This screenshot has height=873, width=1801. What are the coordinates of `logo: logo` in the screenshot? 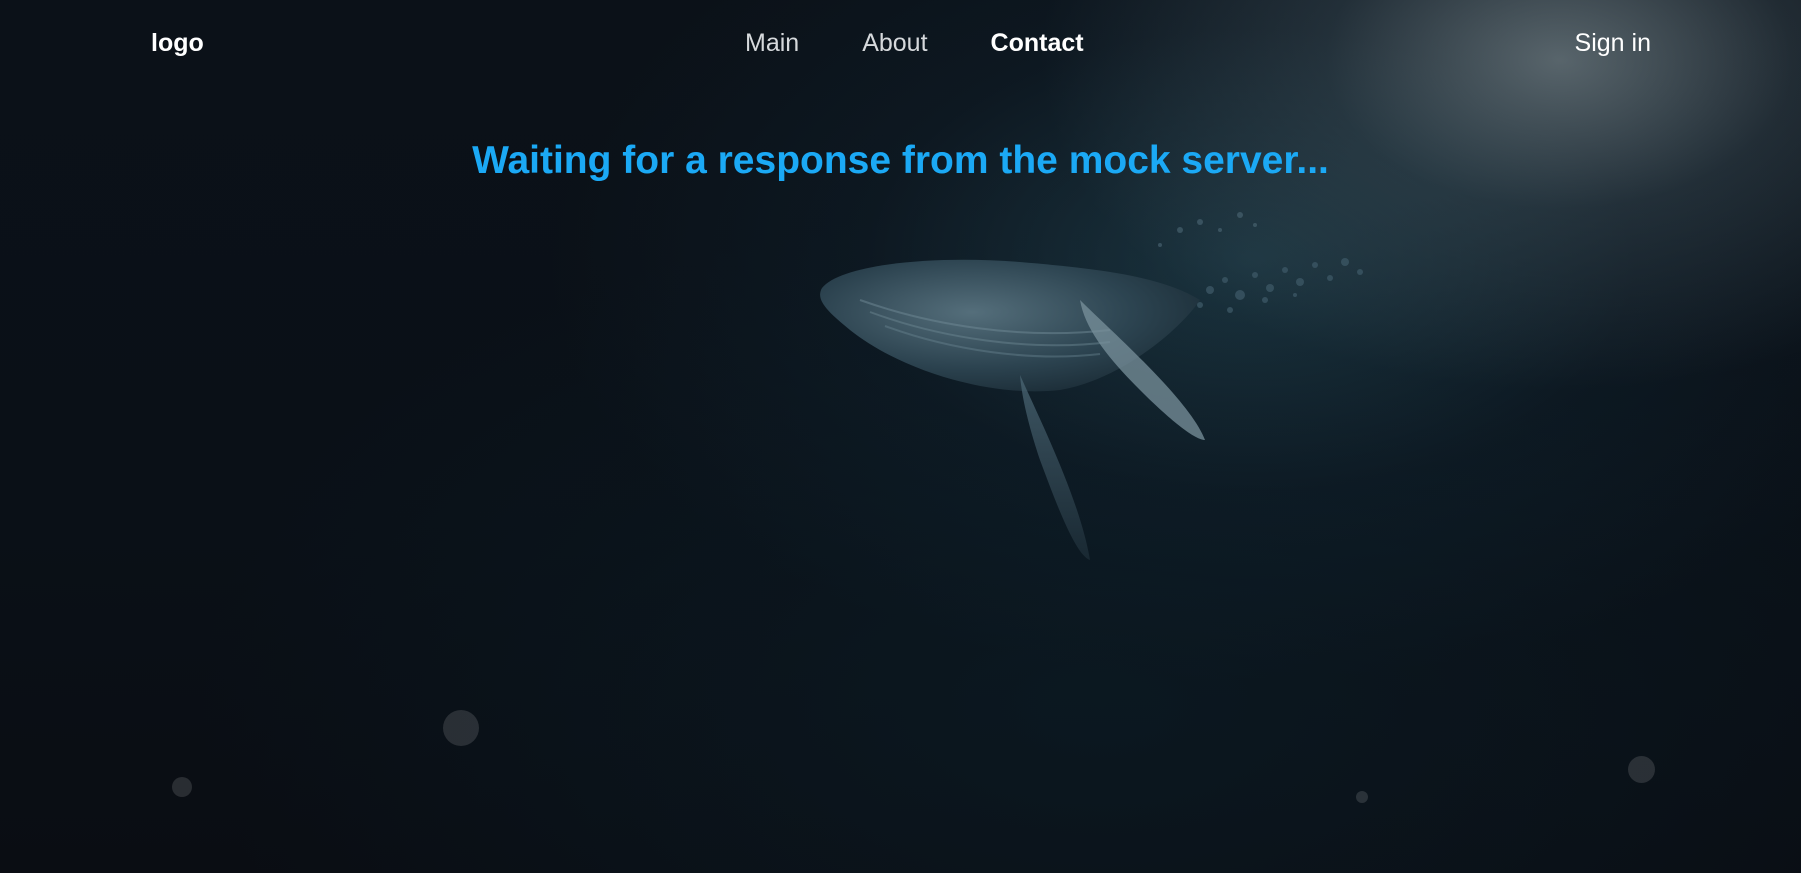 It's located at (177, 43).